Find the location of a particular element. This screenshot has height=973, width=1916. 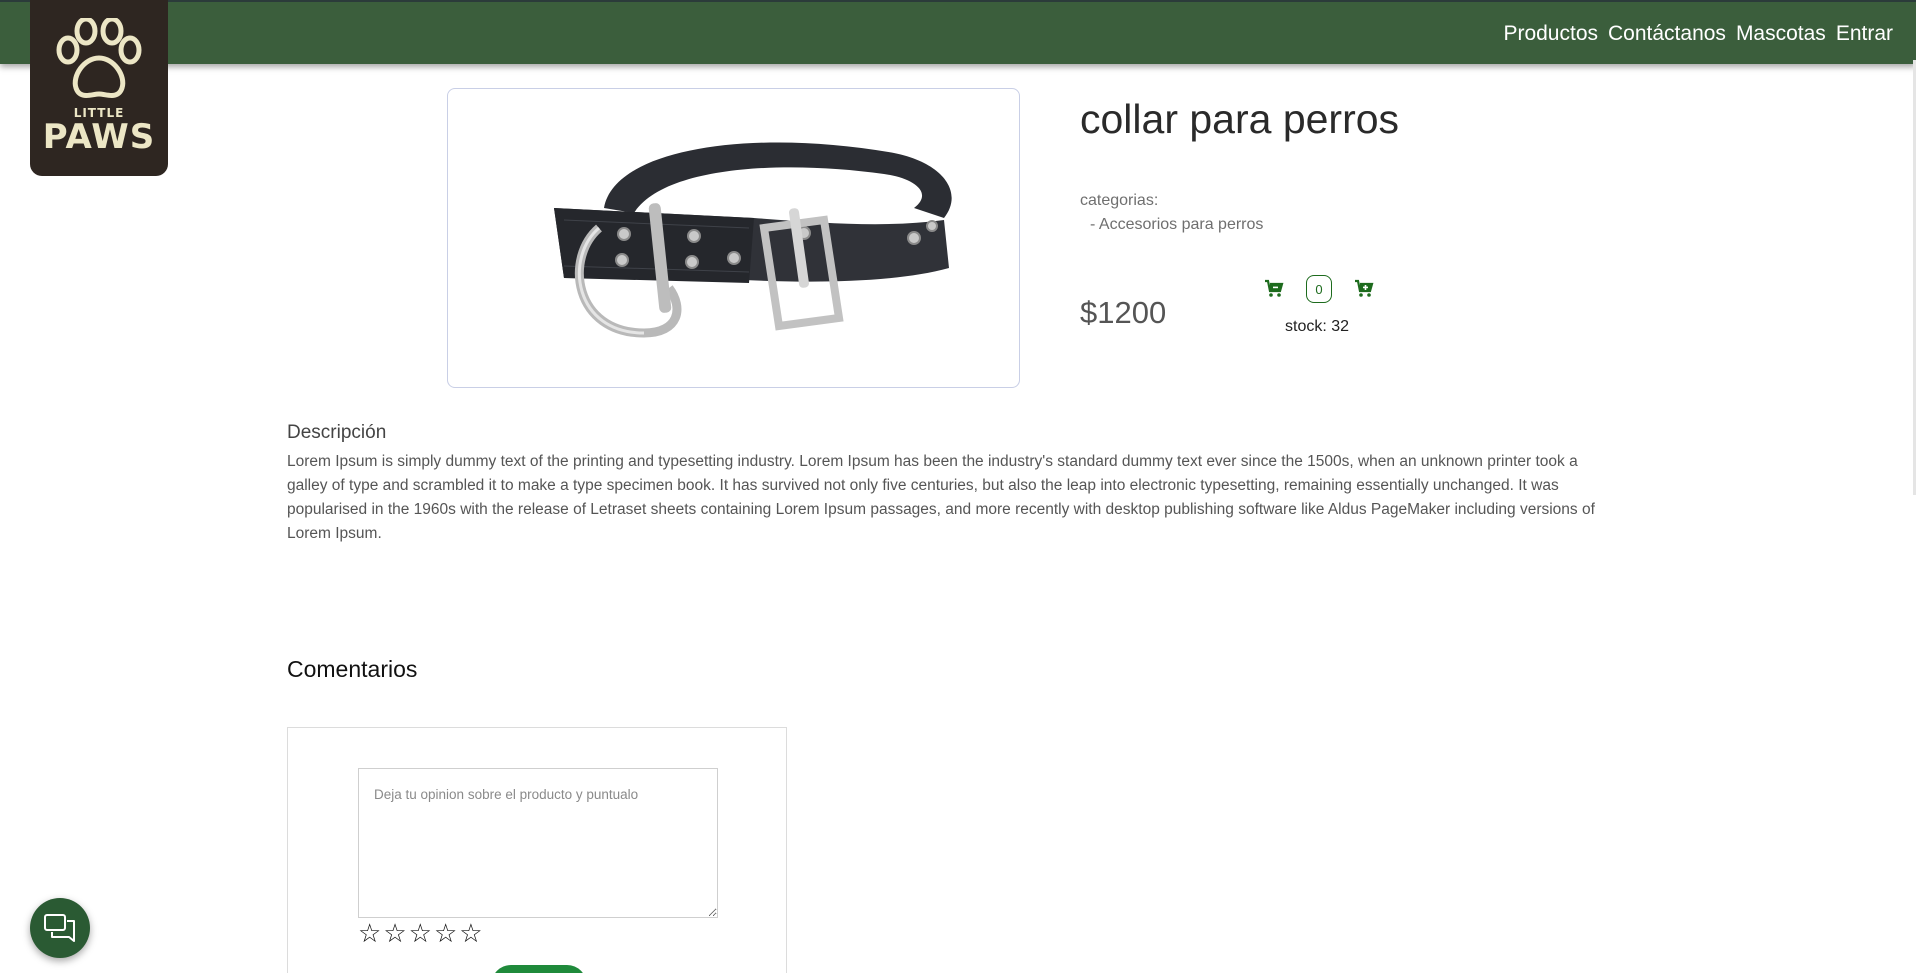

nav-mascotas-link: Mascotas is located at coordinates (1781, 34).